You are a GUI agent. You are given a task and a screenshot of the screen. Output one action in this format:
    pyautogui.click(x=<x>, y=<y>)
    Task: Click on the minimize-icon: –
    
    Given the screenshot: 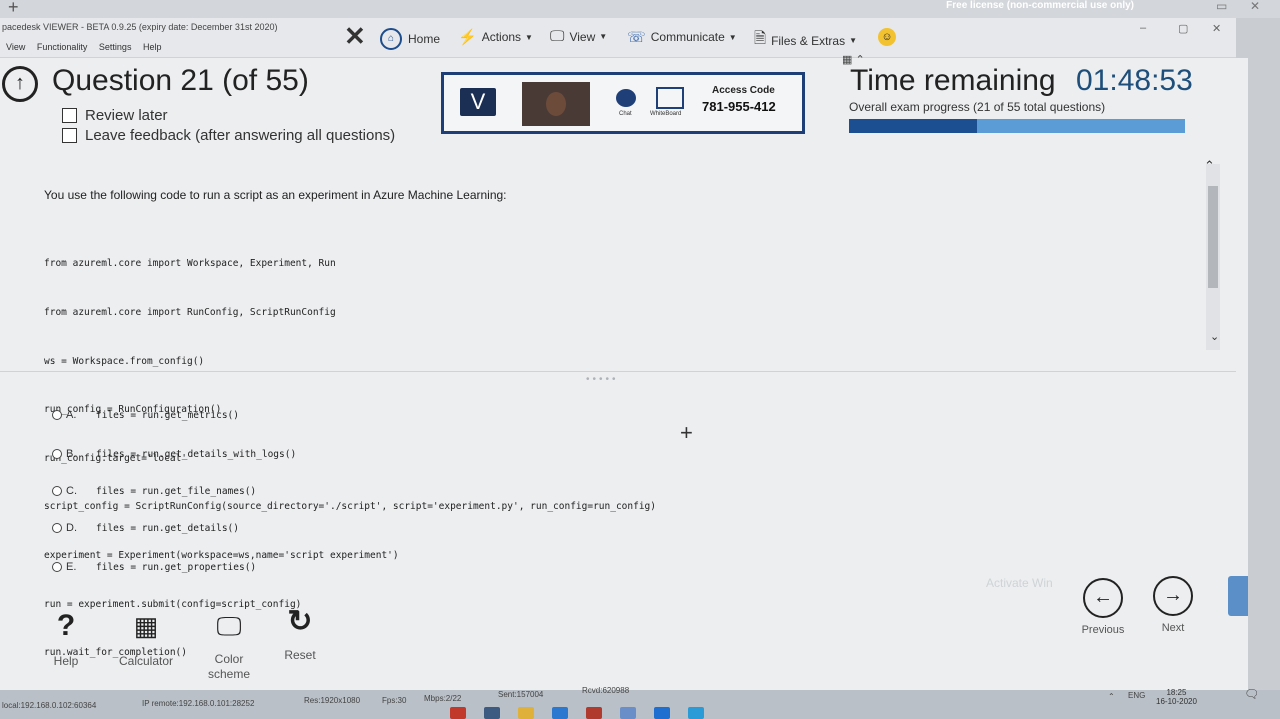 What is the action you would take?
    pyautogui.click(x=1143, y=28)
    